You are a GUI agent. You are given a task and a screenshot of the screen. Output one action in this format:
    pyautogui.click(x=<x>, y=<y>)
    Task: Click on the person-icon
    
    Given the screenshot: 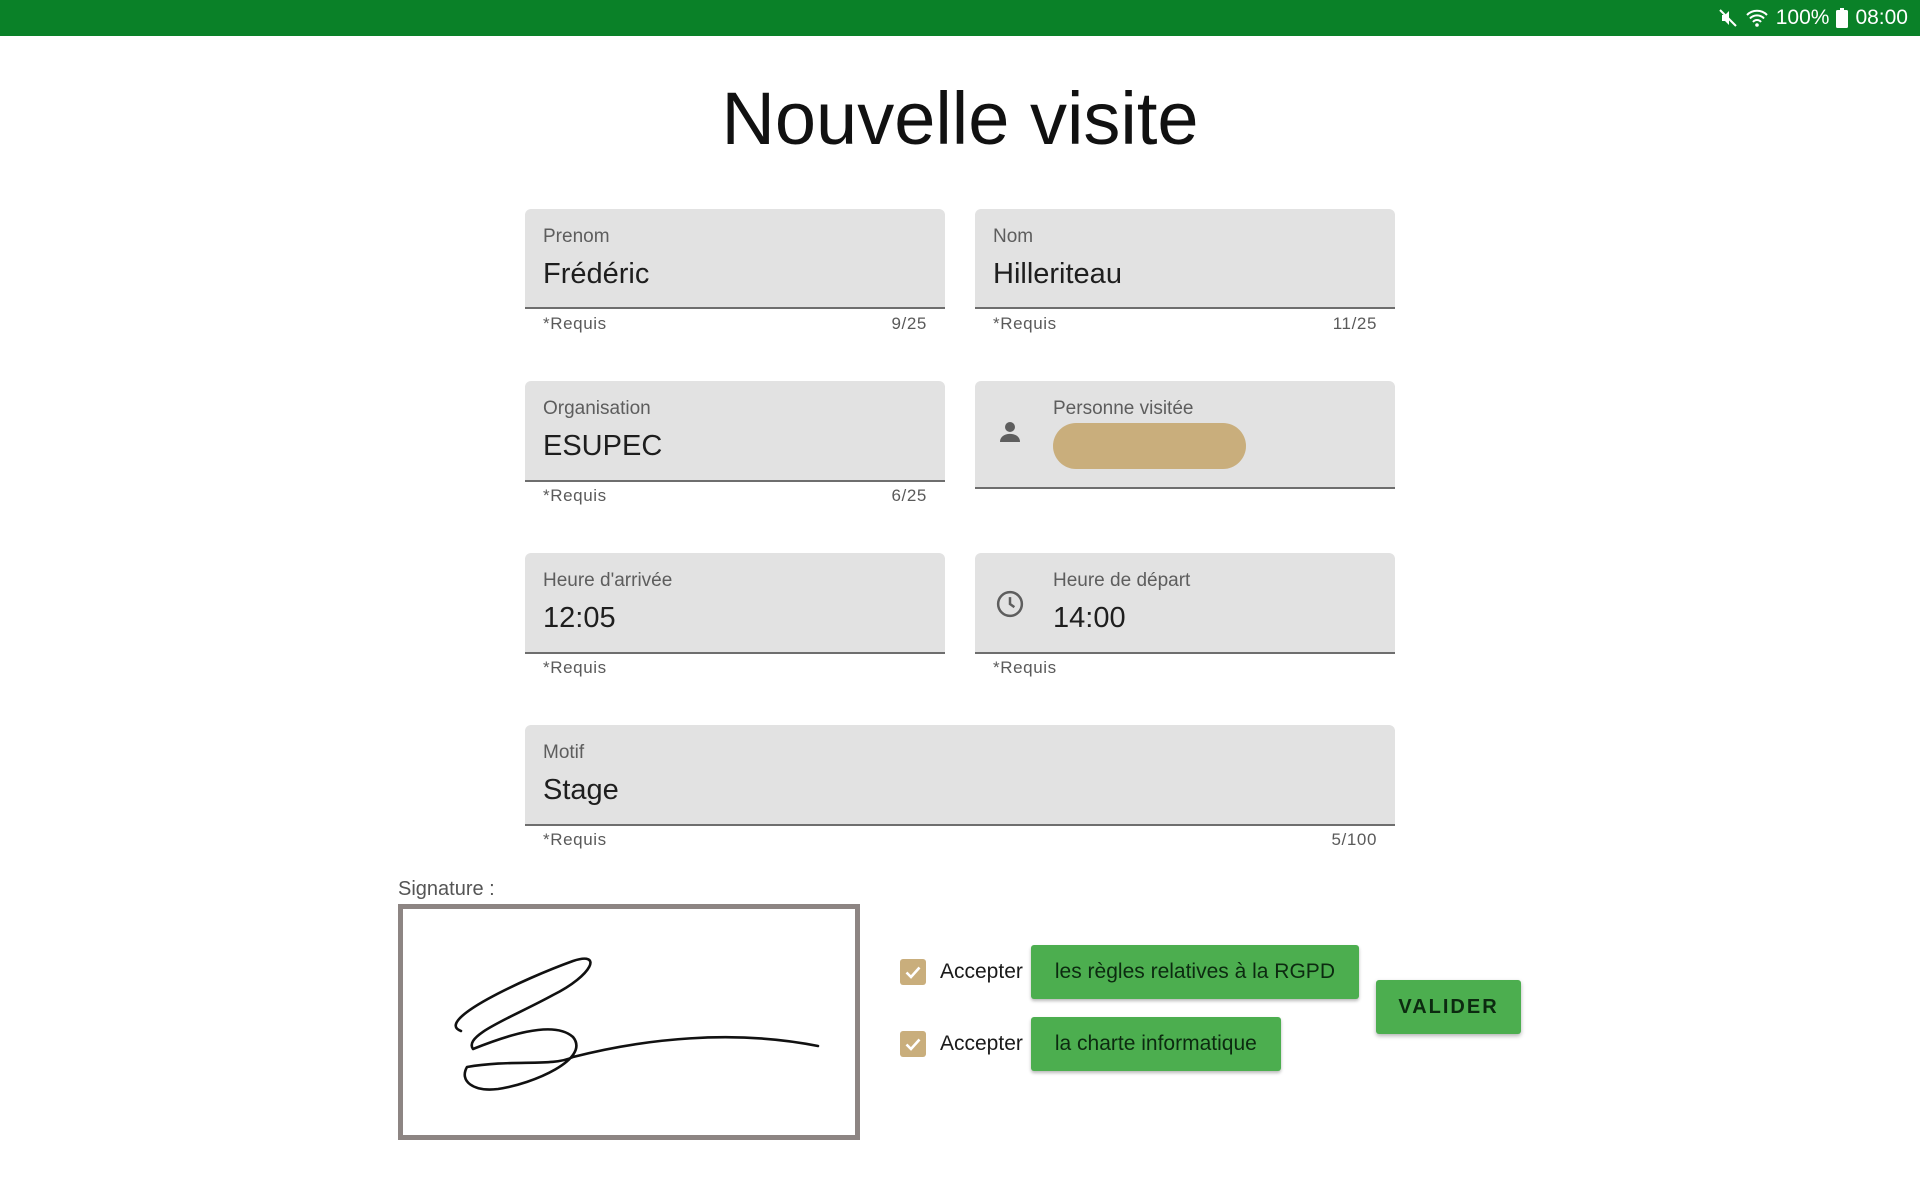 What is the action you would take?
    pyautogui.click(x=1010, y=432)
    